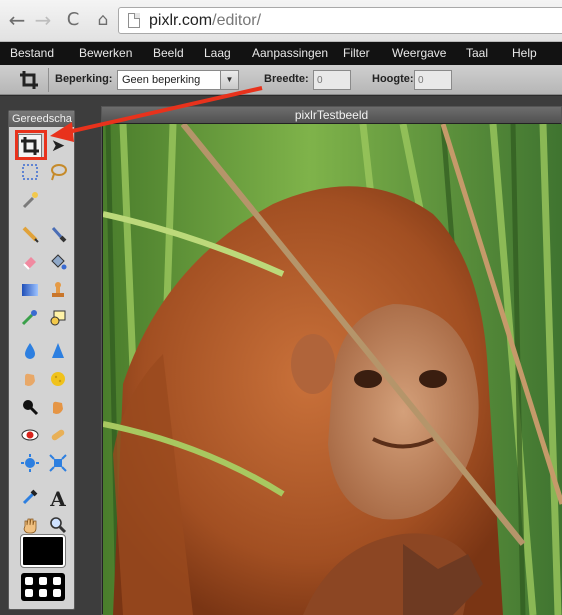  Describe the element at coordinates (105, 53) in the screenshot. I see `menu-bewerken: Bewerken` at that location.